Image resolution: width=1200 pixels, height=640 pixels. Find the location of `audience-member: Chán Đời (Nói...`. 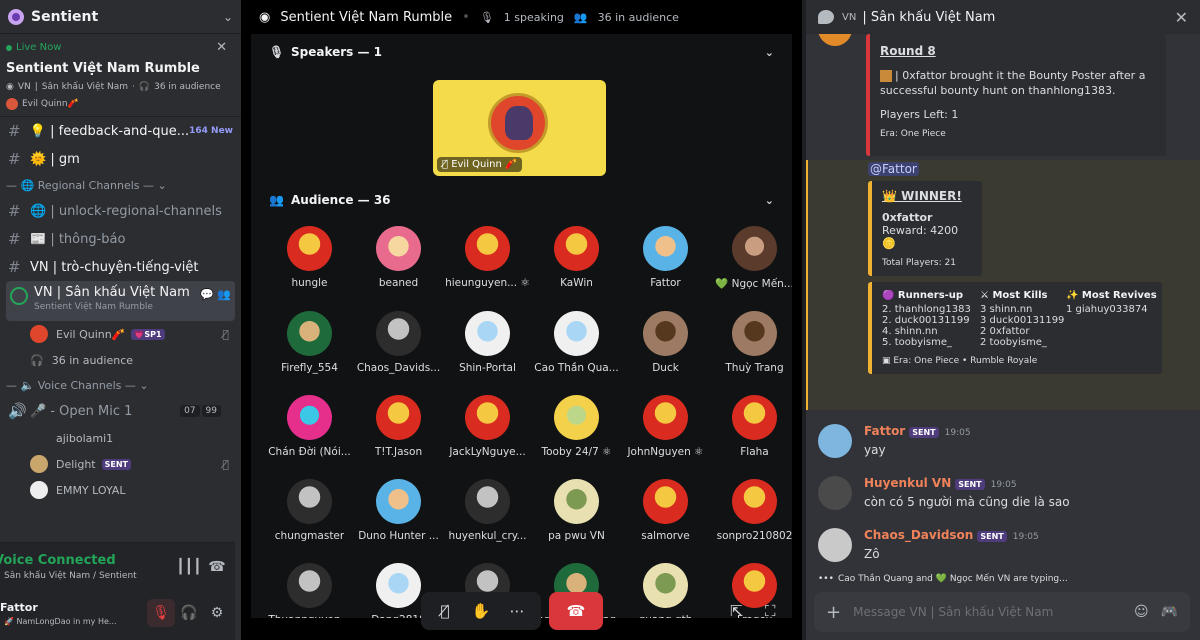

audience-member: Chán Đời (Nói... is located at coordinates (309, 426).